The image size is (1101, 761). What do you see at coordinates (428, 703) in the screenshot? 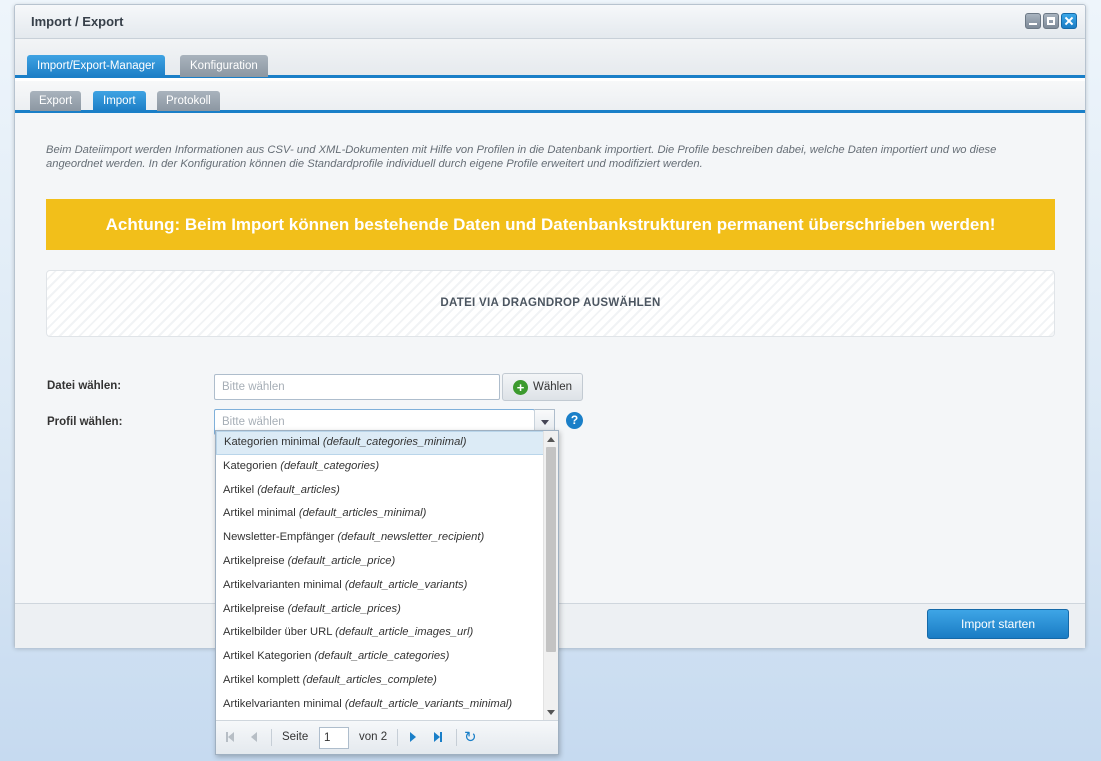
I see `profile-option-key: (default_article_variants_minimal)` at bounding box center [428, 703].